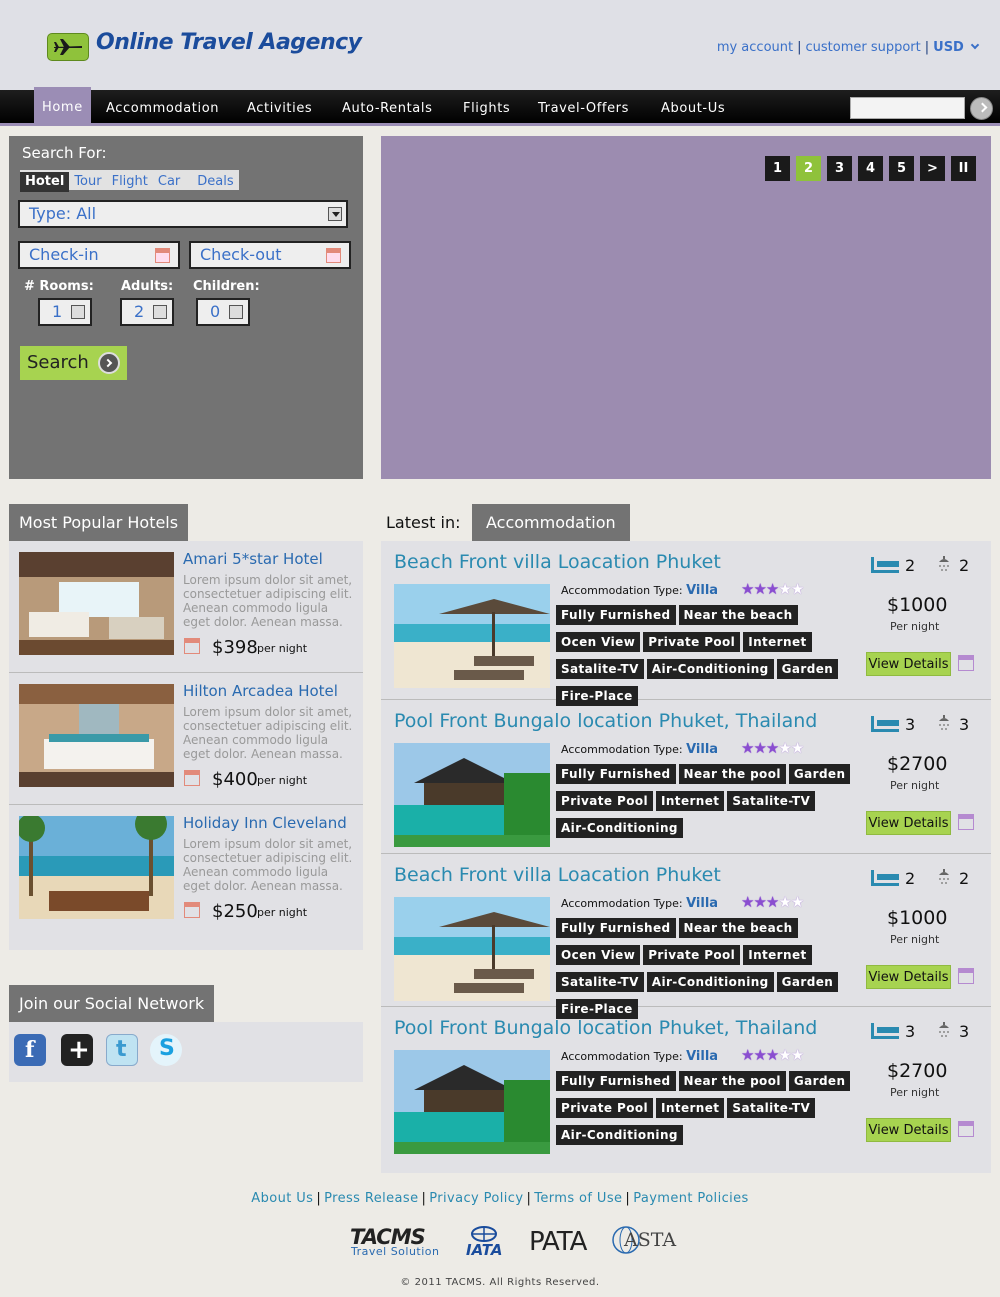 This screenshot has height=1297, width=1000. What do you see at coordinates (691, 1198) in the screenshot?
I see `footer-link-payment: Payment Policies` at bounding box center [691, 1198].